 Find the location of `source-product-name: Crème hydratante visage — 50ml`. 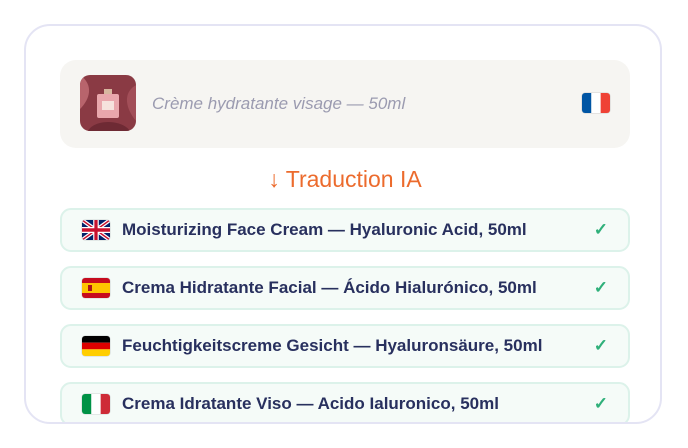

source-product-name: Crème hydratante visage — 50ml is located at coordinates (279, 103).